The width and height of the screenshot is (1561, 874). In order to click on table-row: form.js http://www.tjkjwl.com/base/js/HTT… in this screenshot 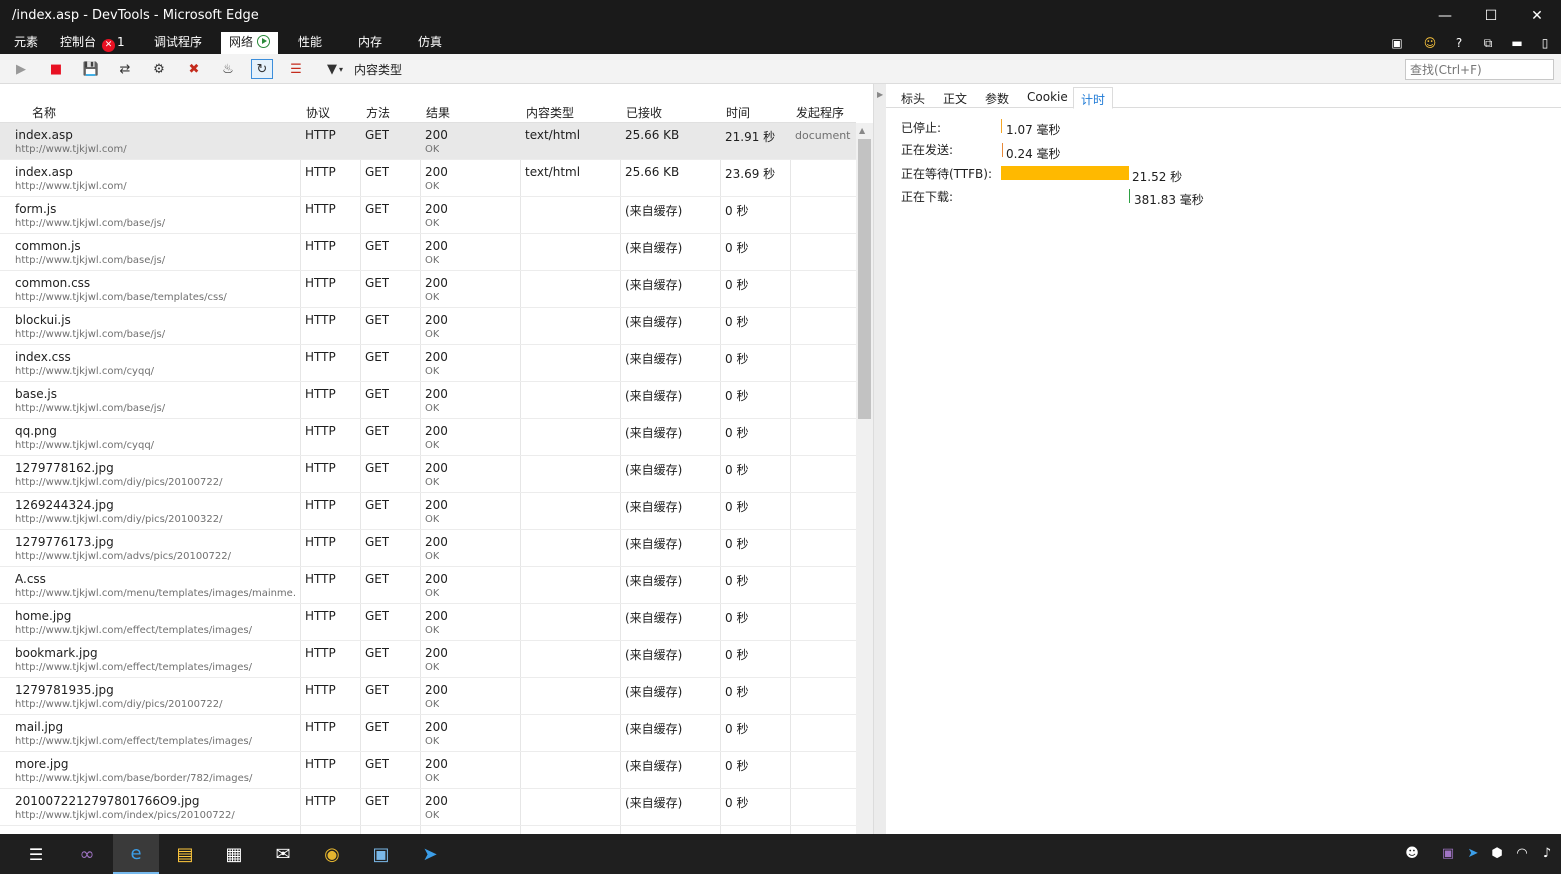, I will do `click(428, 215)`.